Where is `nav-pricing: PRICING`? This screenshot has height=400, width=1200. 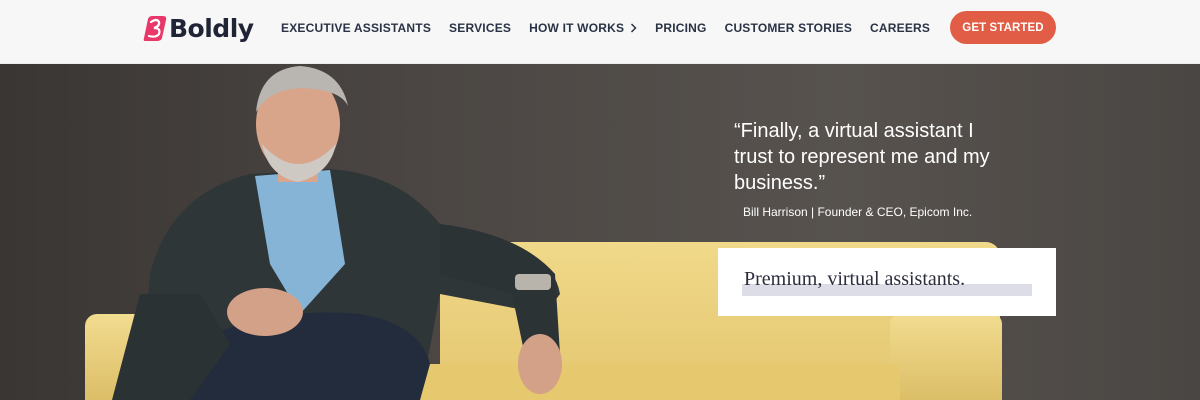 nav-pricing: PRICING is located at coordinates (680, 28).